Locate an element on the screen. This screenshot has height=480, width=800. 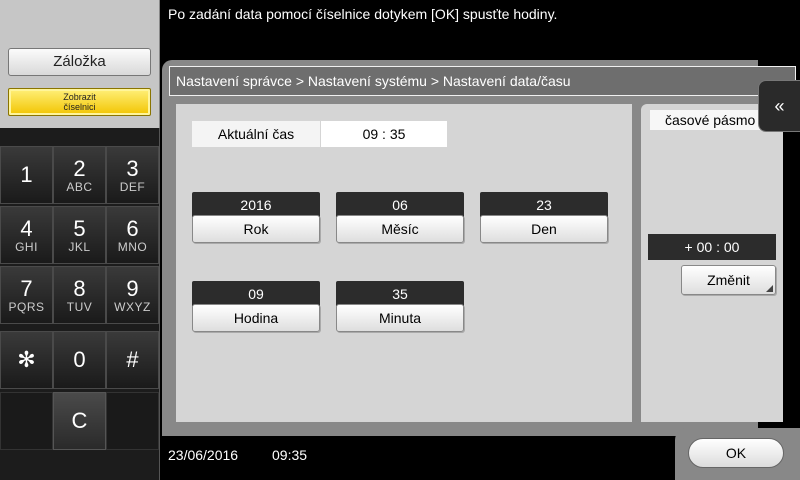
month-button: Měsíc is located at coordinates (400, 229).